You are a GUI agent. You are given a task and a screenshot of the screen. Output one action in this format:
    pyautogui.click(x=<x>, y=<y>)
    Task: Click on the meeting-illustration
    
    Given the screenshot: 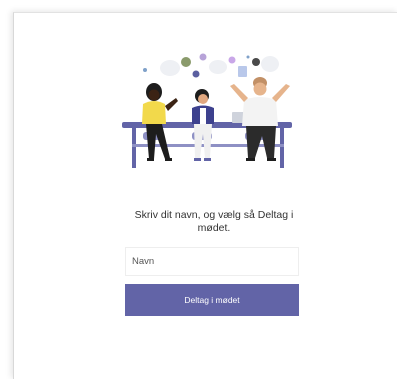 What is the action you would take?
    pyautogui.click(x=207, y=110)
    